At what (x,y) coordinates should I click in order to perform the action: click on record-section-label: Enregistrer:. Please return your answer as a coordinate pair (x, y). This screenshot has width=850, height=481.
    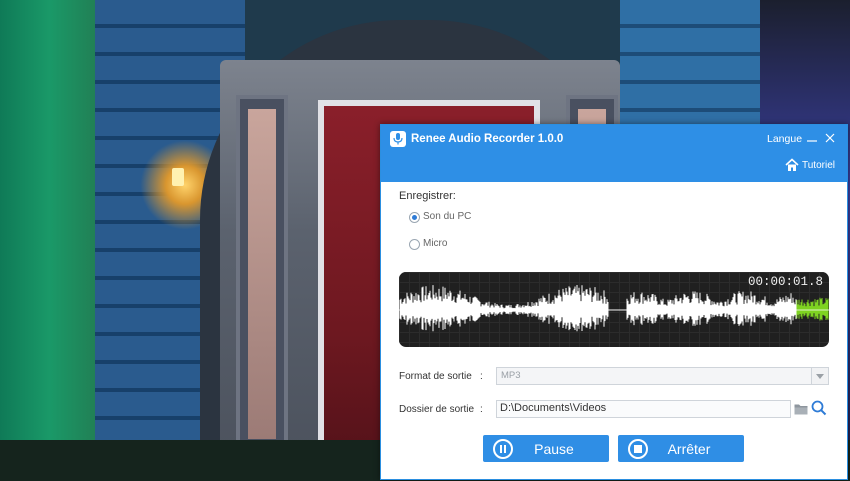
    Looking at the image, I should click on (427, 196).